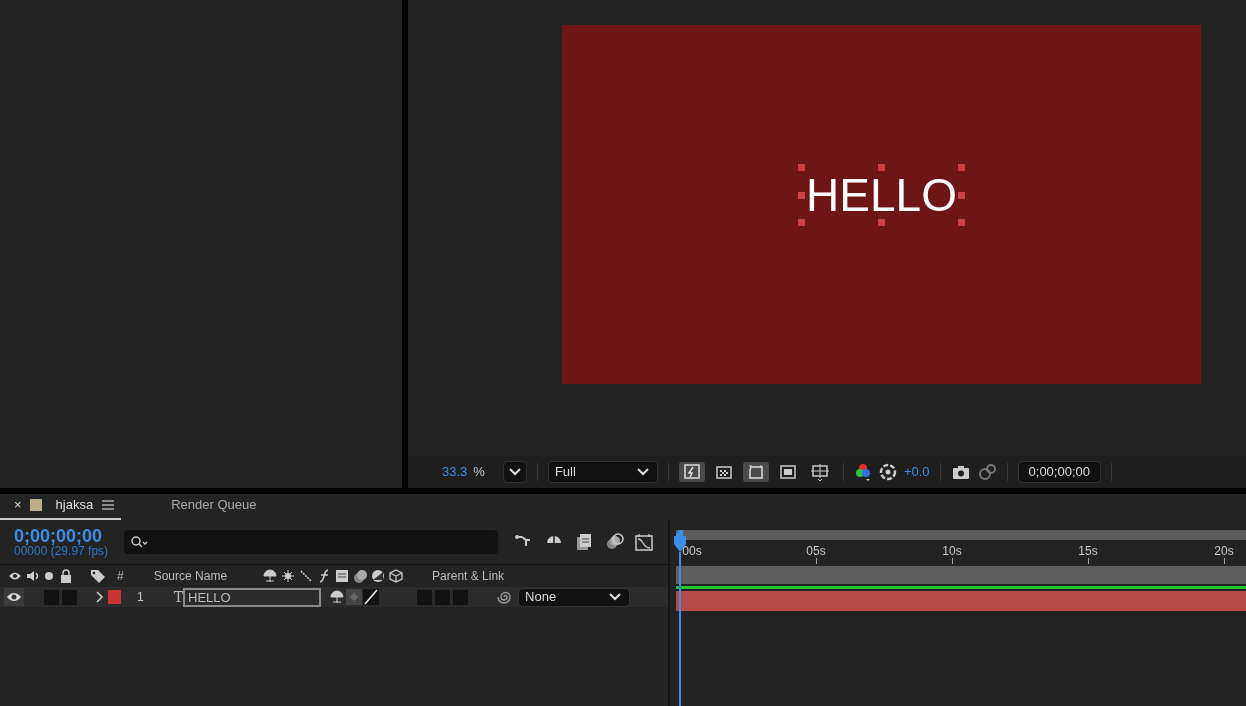 The width and height of the screenshot is (1246, 706). Describe the element at coordinates (108, 505) in the screenshot. I see `menu-icon` at that location.